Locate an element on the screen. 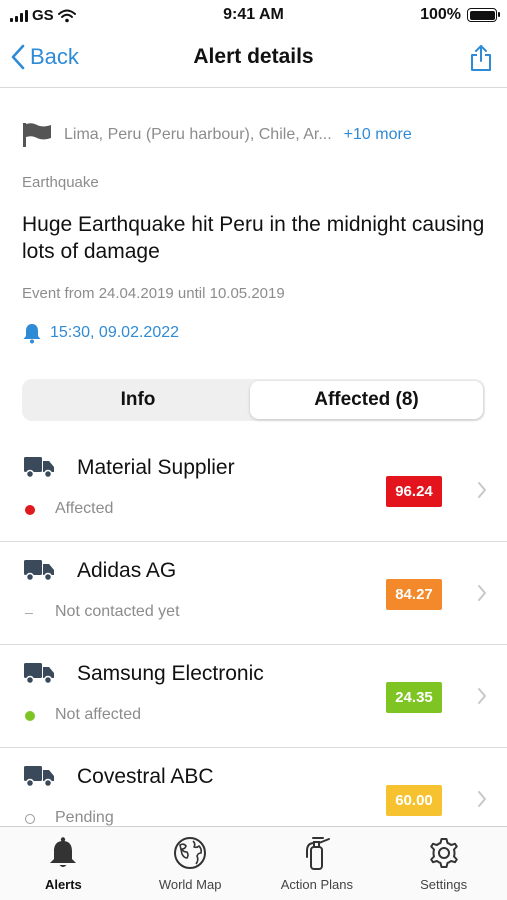 The image size is (507, 900). battery-percent: 100% is located at coordinates (440, 14).